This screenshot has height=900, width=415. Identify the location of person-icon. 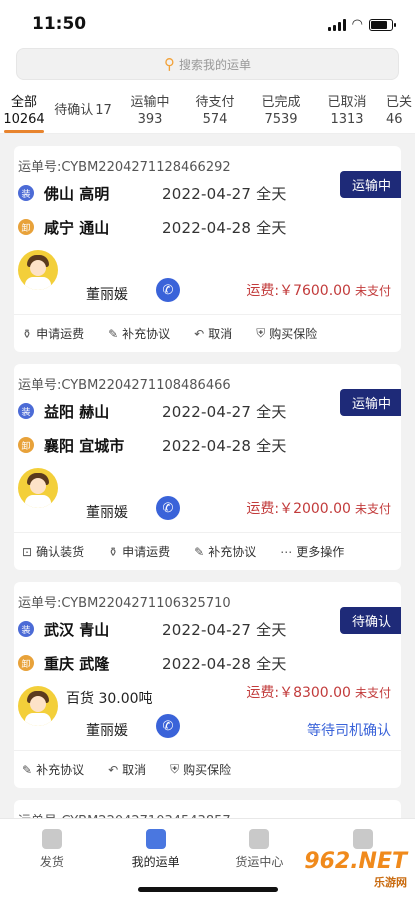
(363, 839).